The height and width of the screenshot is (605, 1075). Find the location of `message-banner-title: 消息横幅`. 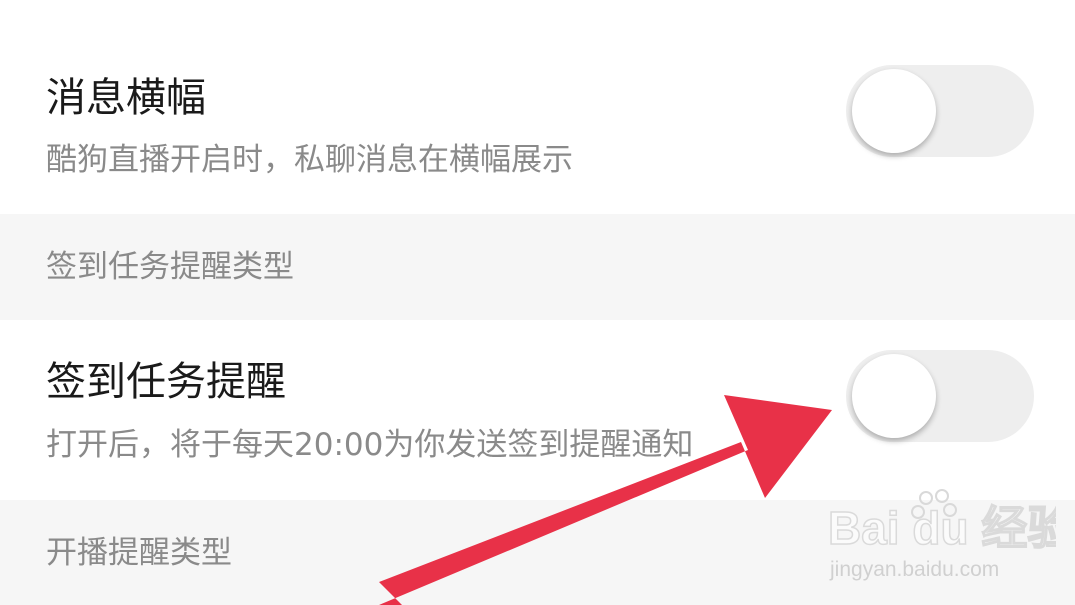

message-banner-title: 消息横幅 is located at coordinates (126, 98).